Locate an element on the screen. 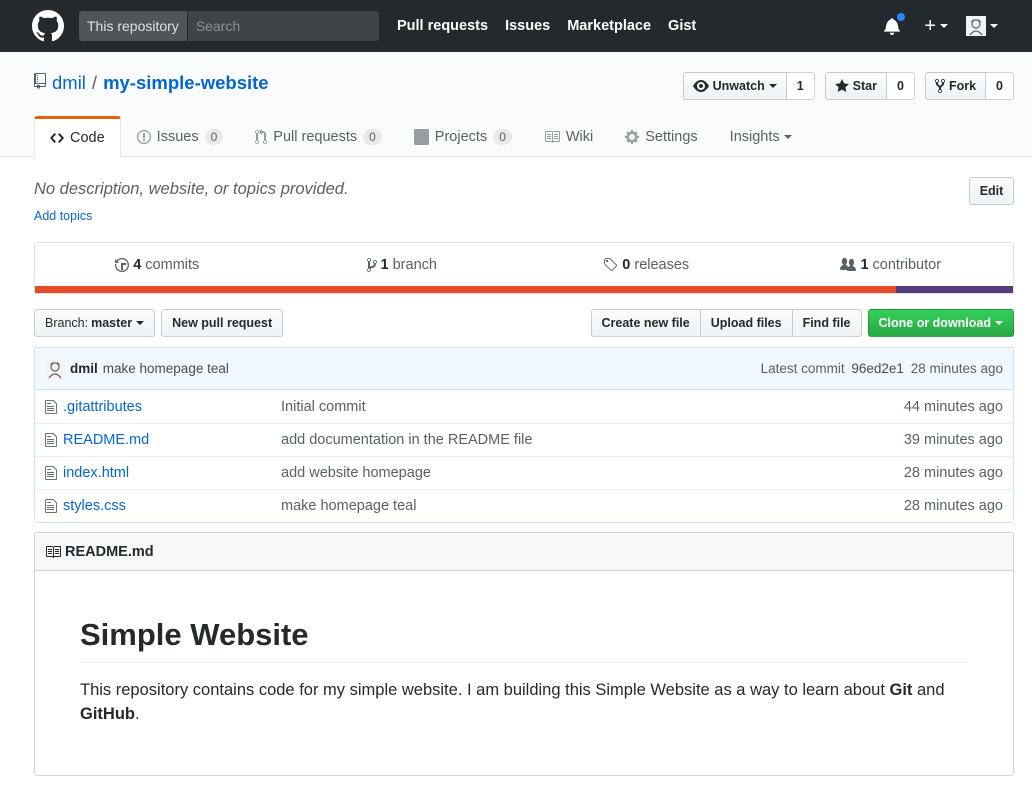 The image size is (1032, 787). watchers-count: 1 is located at coordinates (800, 86).